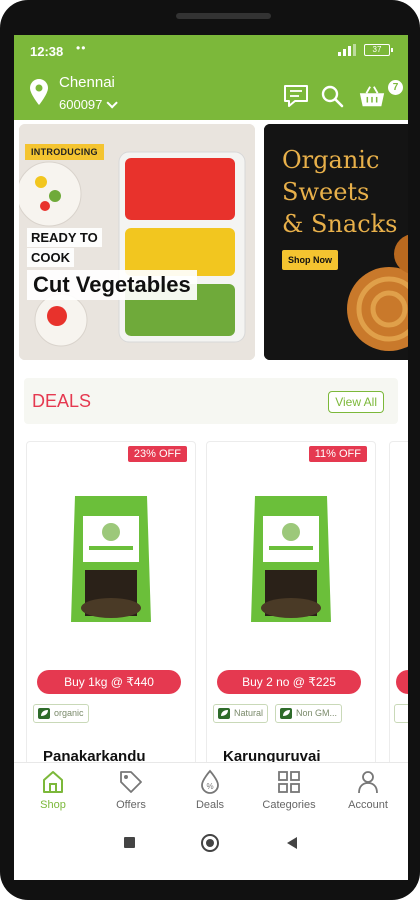 Image resolution: width=420 pixels, height=900 pixels. Describe the element at coordinates (368, 782) in the screenshot. I see `user-icon` at that location.